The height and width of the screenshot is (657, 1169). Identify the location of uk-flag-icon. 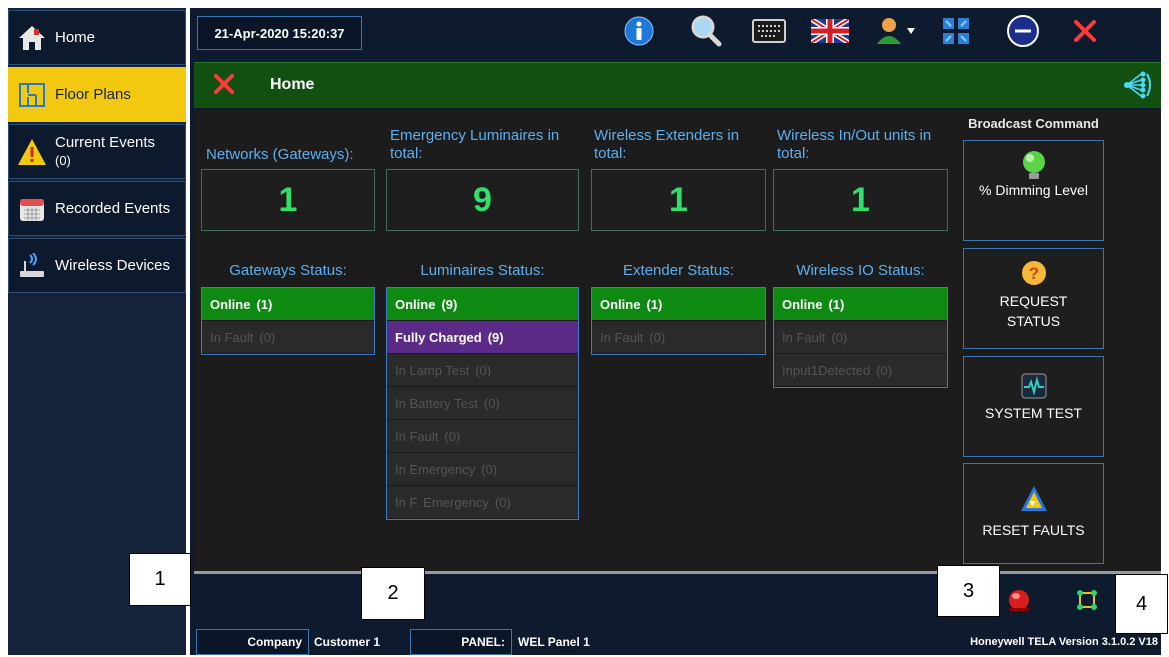
(830, 32).